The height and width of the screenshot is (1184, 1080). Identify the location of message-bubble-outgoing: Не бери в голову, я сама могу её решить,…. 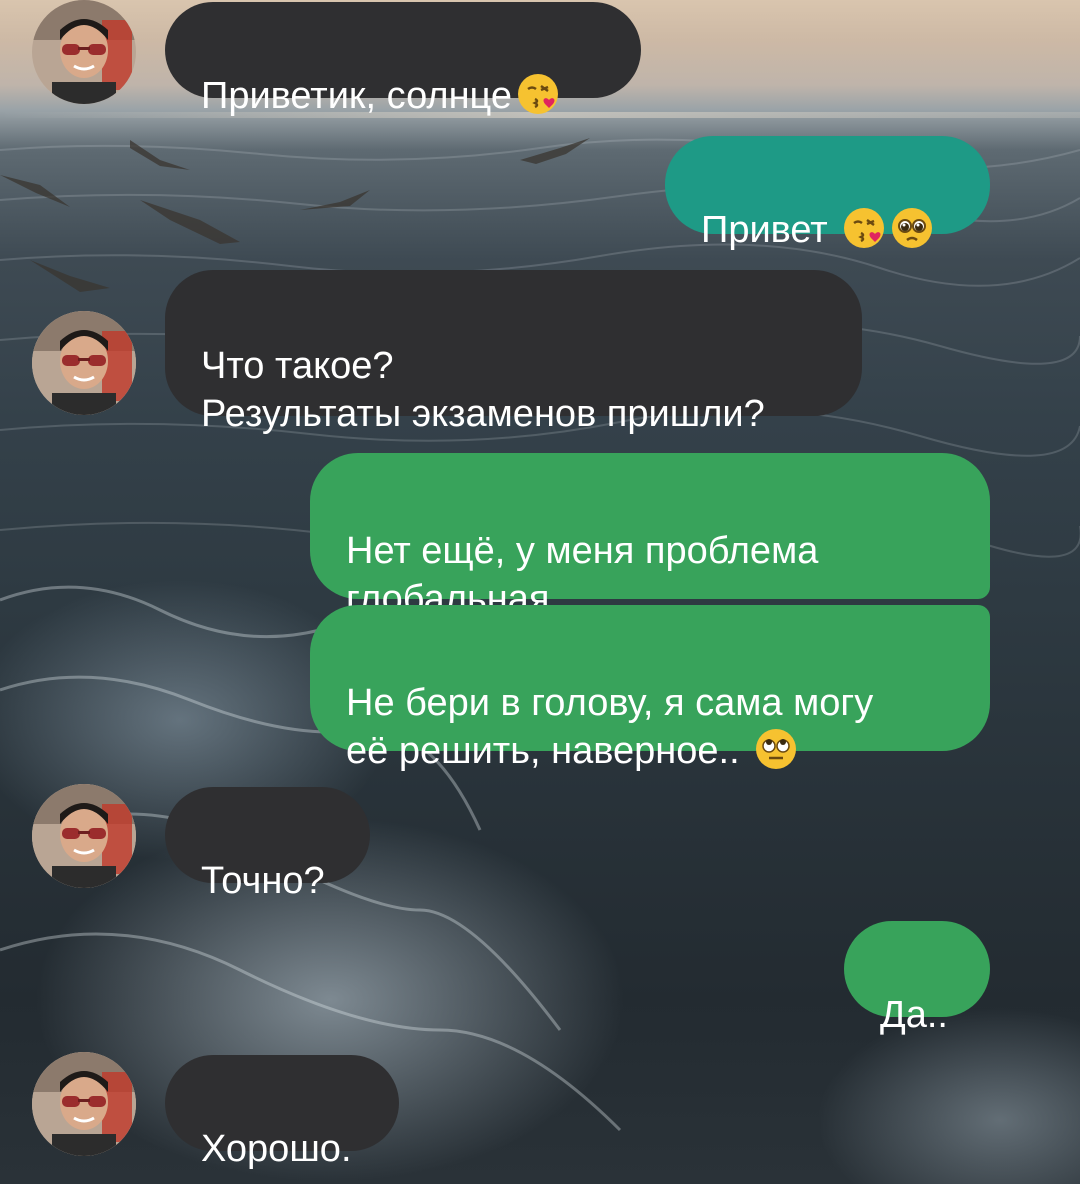
(650, 688).